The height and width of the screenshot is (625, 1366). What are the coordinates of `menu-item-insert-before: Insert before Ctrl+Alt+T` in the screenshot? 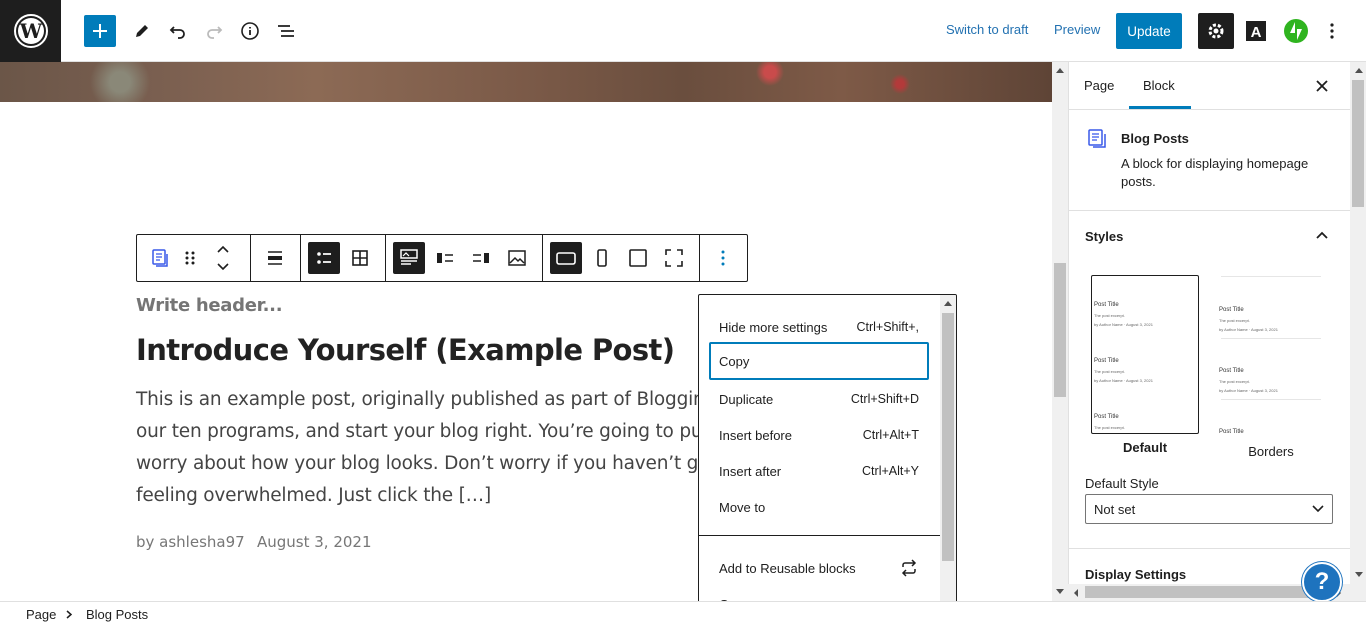 It's located at (819, 435).